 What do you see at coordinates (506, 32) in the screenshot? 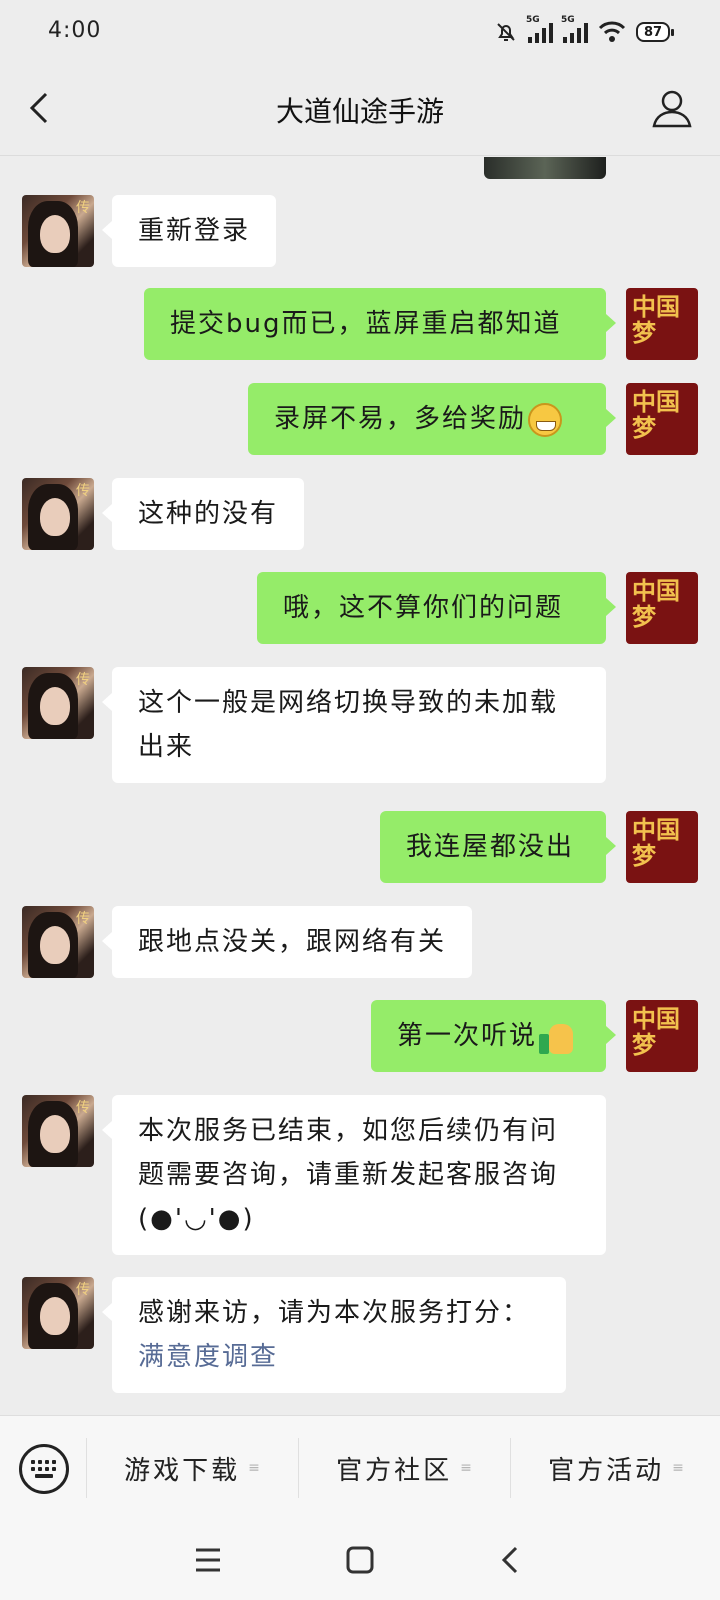
I see `mute-bell-icon` at bounding box center [506, 32].